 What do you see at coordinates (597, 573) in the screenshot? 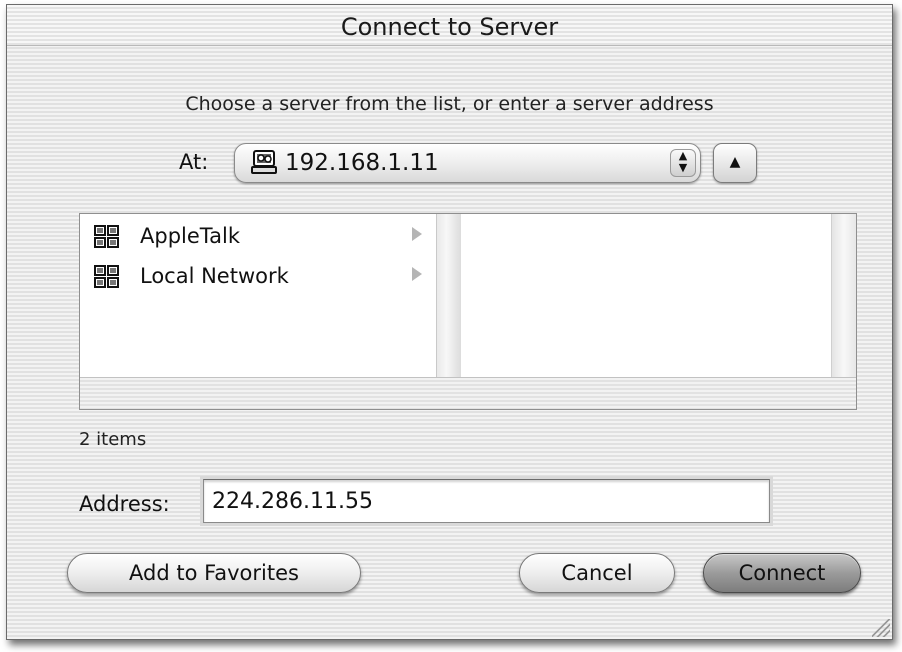
I see `cancel-button: Cancel` at bounding box center [597, 573].